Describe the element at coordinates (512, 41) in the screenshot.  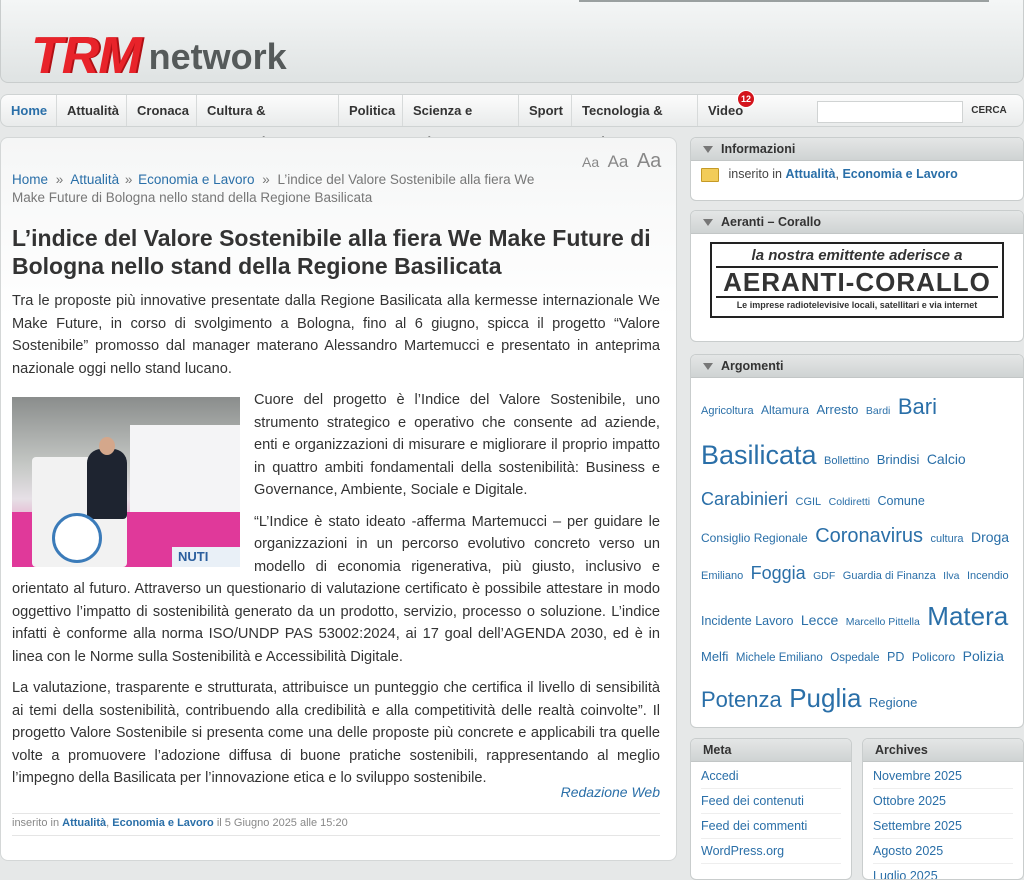
I see `site-header: TRM network` at that location.